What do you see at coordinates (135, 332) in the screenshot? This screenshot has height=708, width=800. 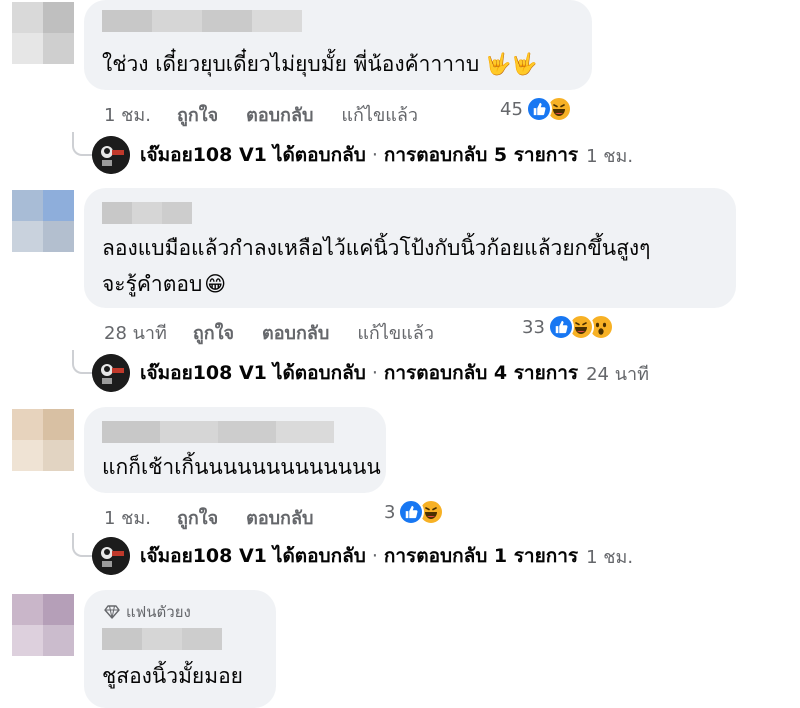 I see `comment-time: 28 นาที` at bounding box center [135, 332].